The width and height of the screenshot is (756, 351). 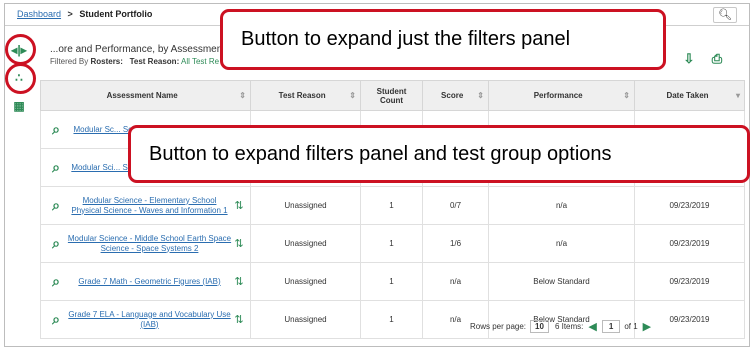 I want to click on search-button: 🔍︎, so click(x=725, y=15).